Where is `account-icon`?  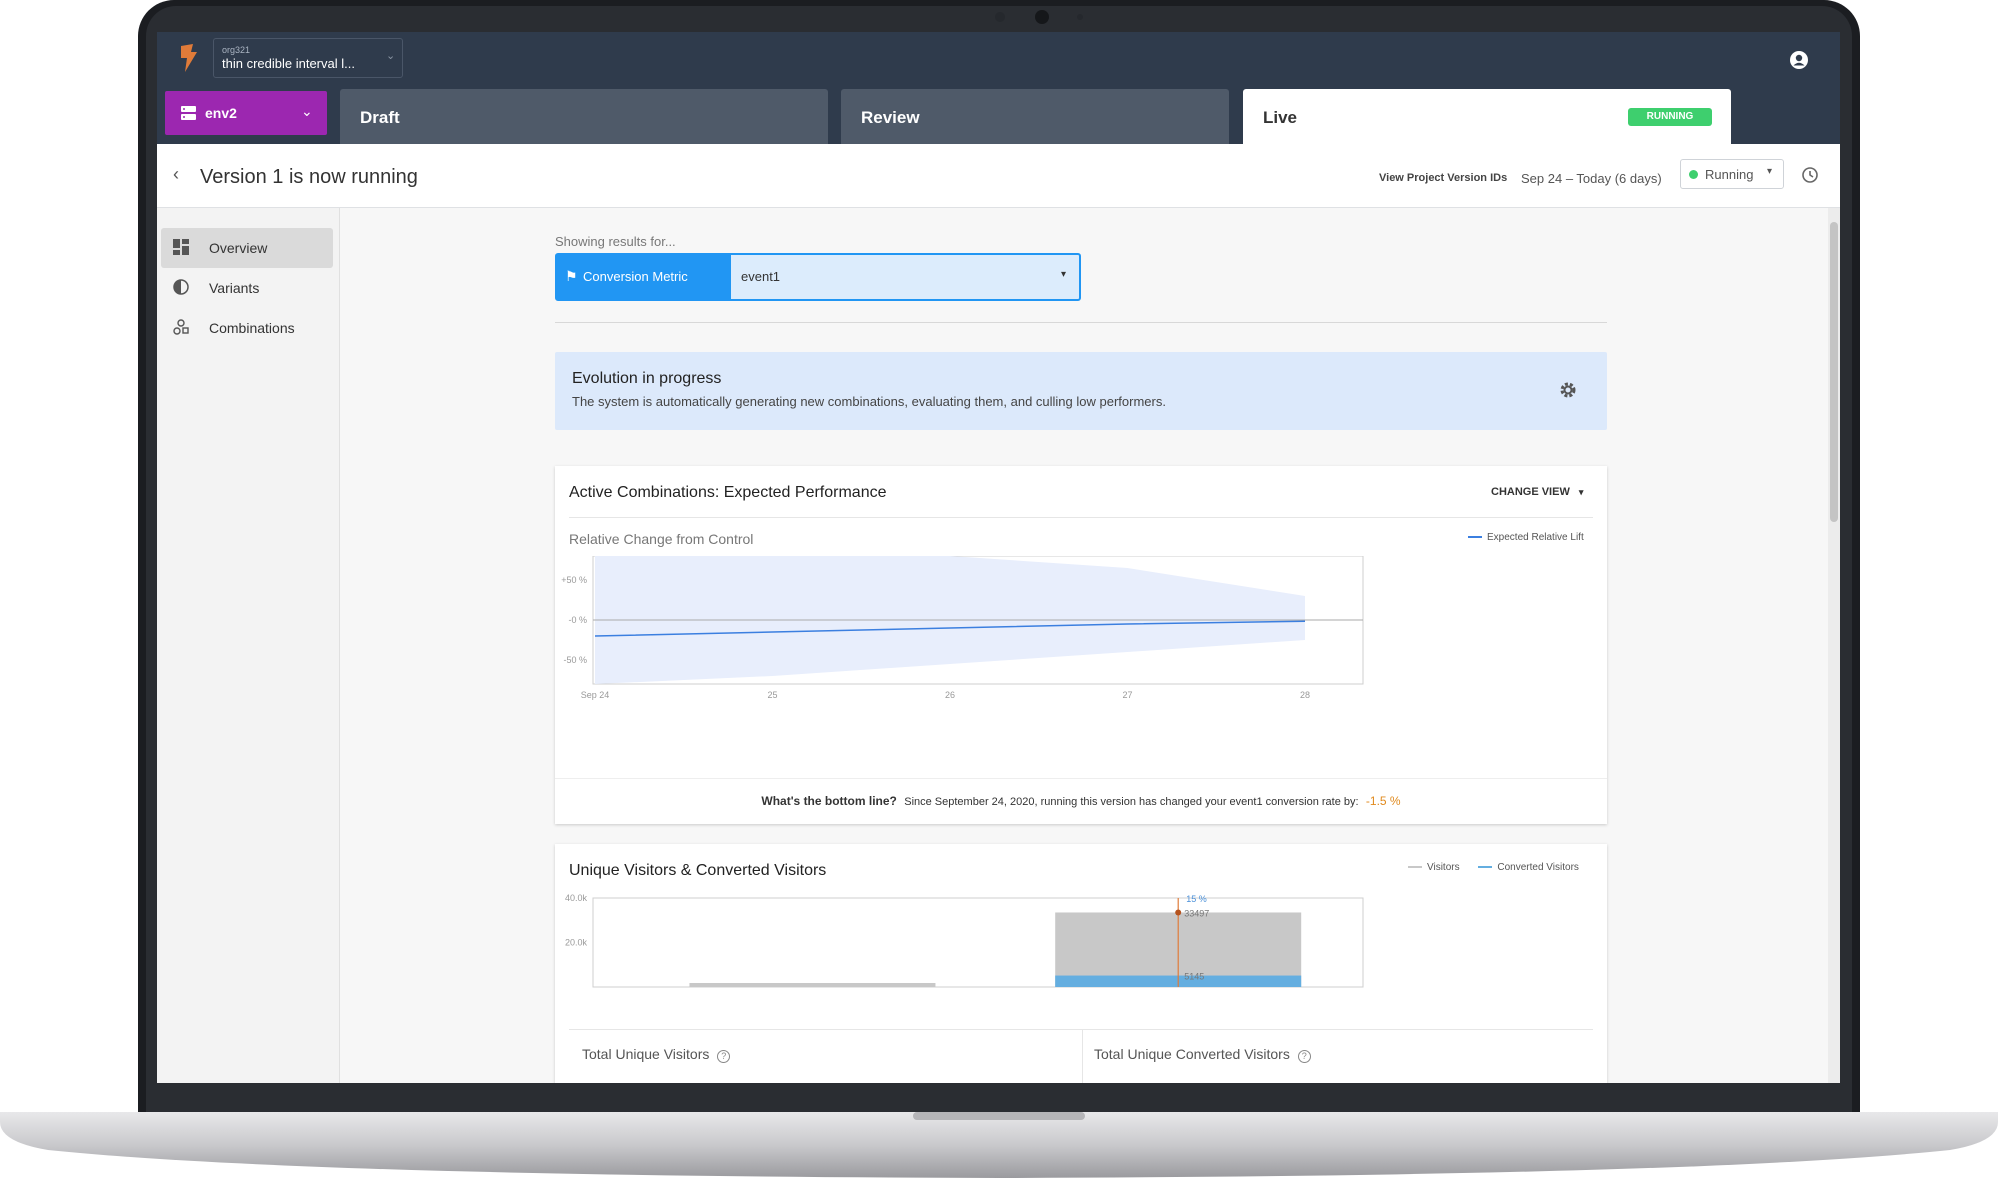
account-icon is located at coordinates (1799, 60).